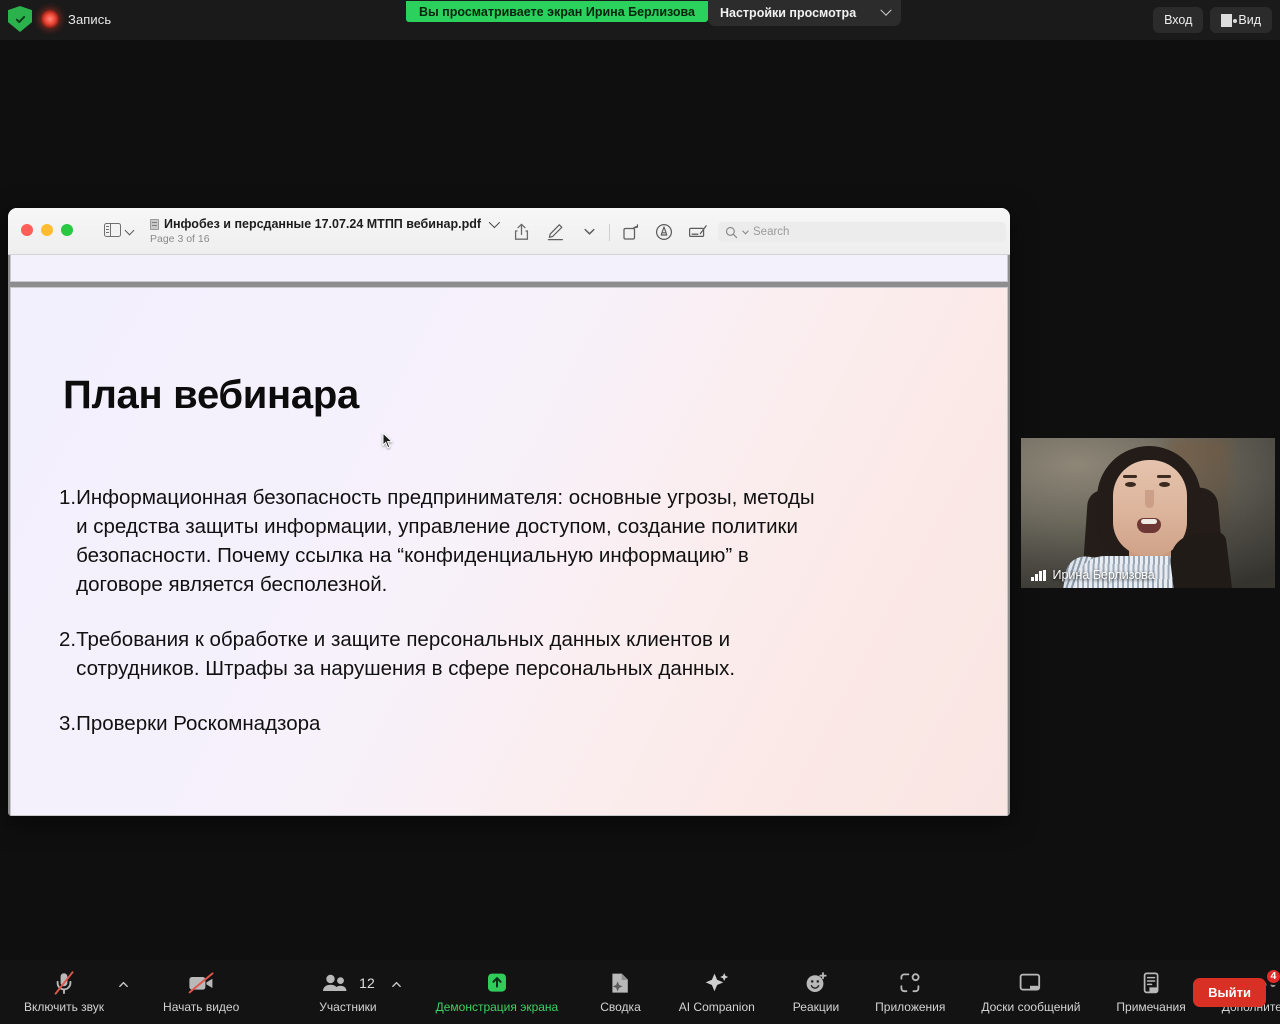 This screenshot has width=1280, height=1024. Describe the element at coordinates (90, 19) in the screenshot. I see `recording-label: Запись` at that location.